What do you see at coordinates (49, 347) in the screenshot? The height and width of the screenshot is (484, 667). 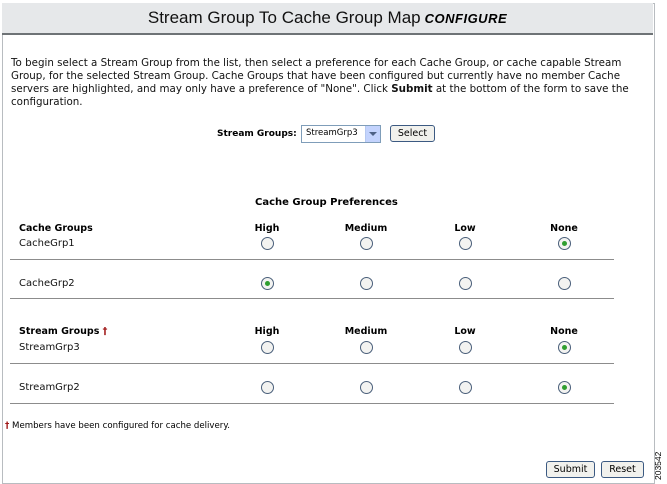 I see `stream-row-label: StreamGrp3` at bounding box center [49, 347].